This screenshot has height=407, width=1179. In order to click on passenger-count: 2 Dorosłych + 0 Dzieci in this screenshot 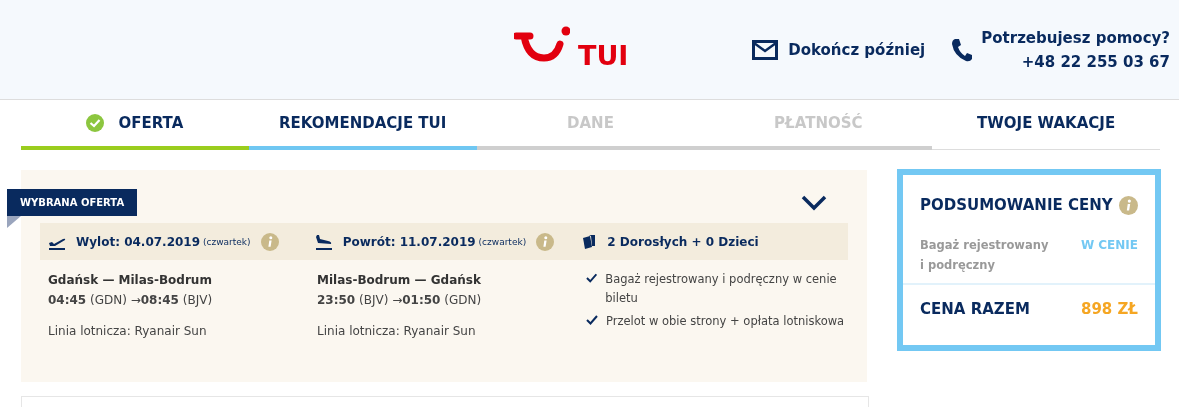, I will do `click(683, 241)`.